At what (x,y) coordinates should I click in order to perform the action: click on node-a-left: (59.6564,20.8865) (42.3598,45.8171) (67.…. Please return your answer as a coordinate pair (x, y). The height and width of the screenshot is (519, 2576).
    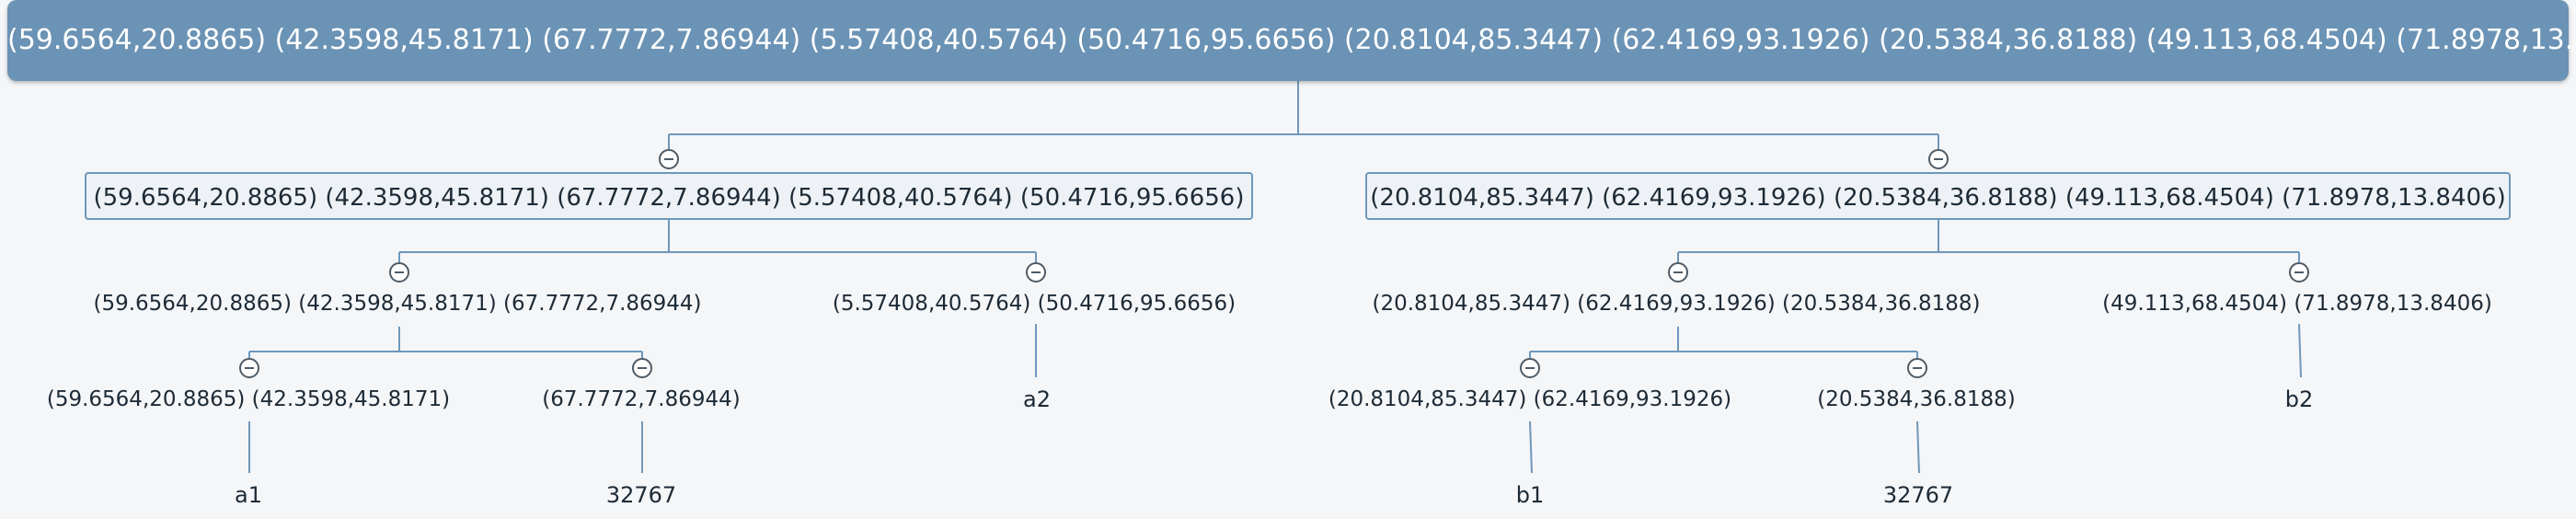
    Looking at the image, I should click on (397, 304).